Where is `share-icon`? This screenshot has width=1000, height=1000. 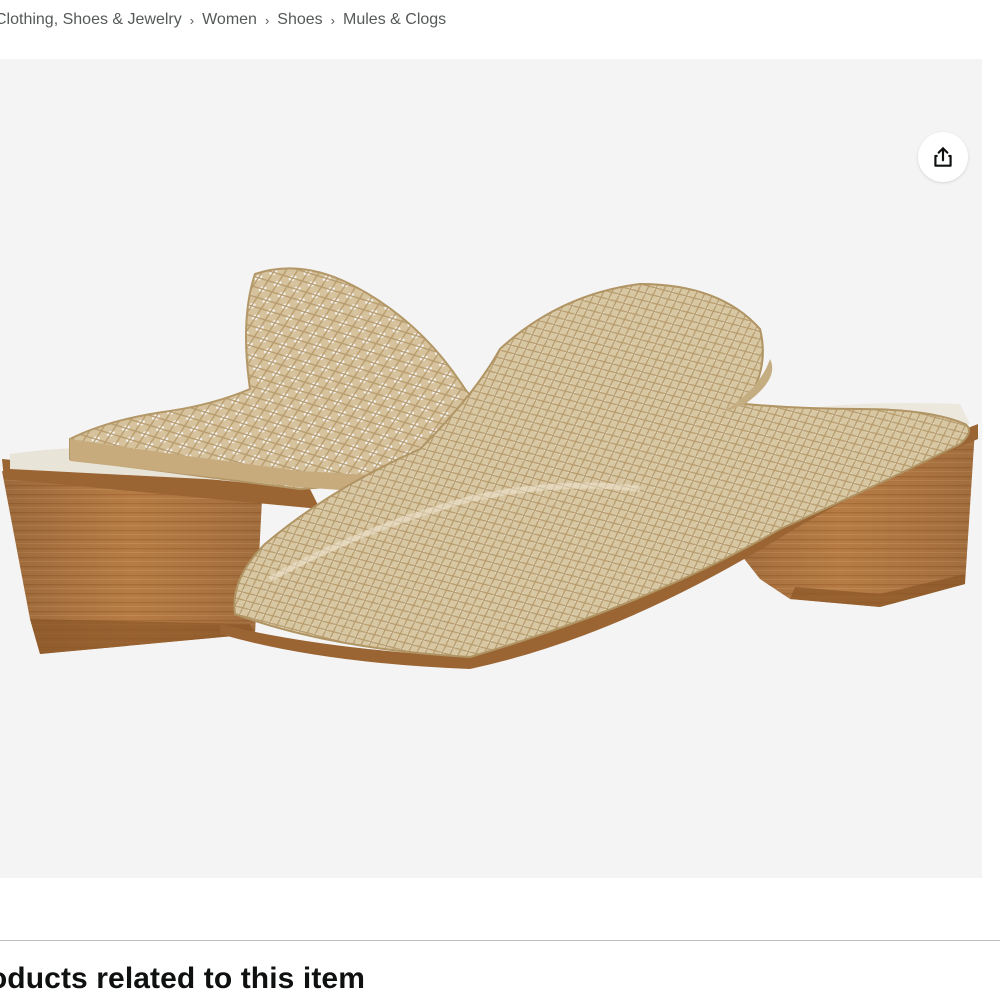
share-icon is located at coordinates (943, 157).